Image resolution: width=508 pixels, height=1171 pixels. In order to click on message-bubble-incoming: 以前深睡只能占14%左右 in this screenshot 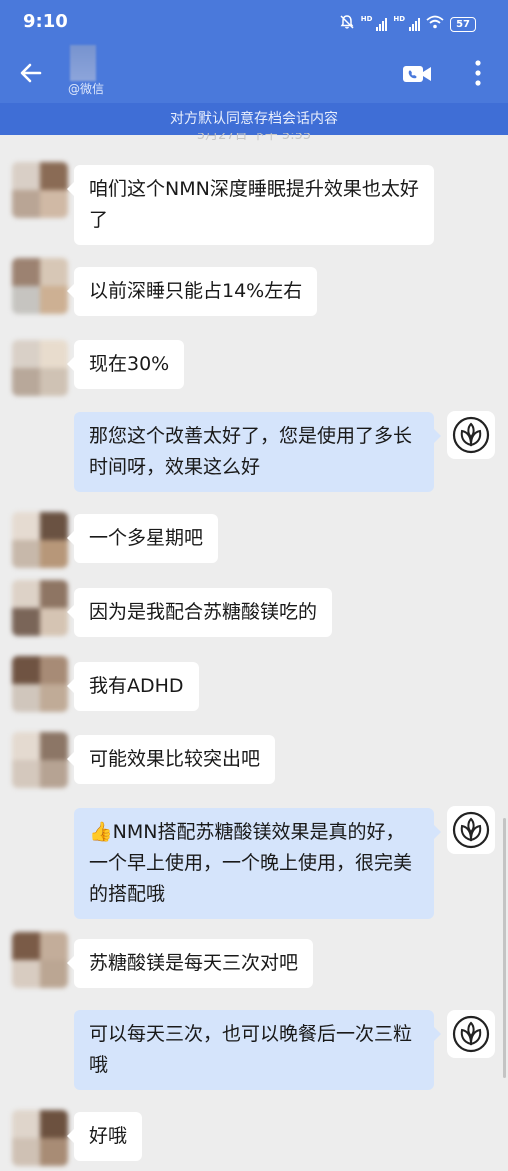, I will do `click(192, 291)`.